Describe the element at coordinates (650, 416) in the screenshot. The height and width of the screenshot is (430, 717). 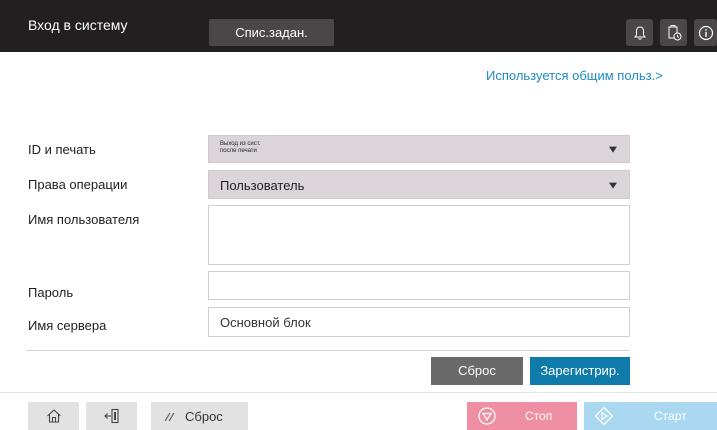
I see `start-button: Старт` at that location.